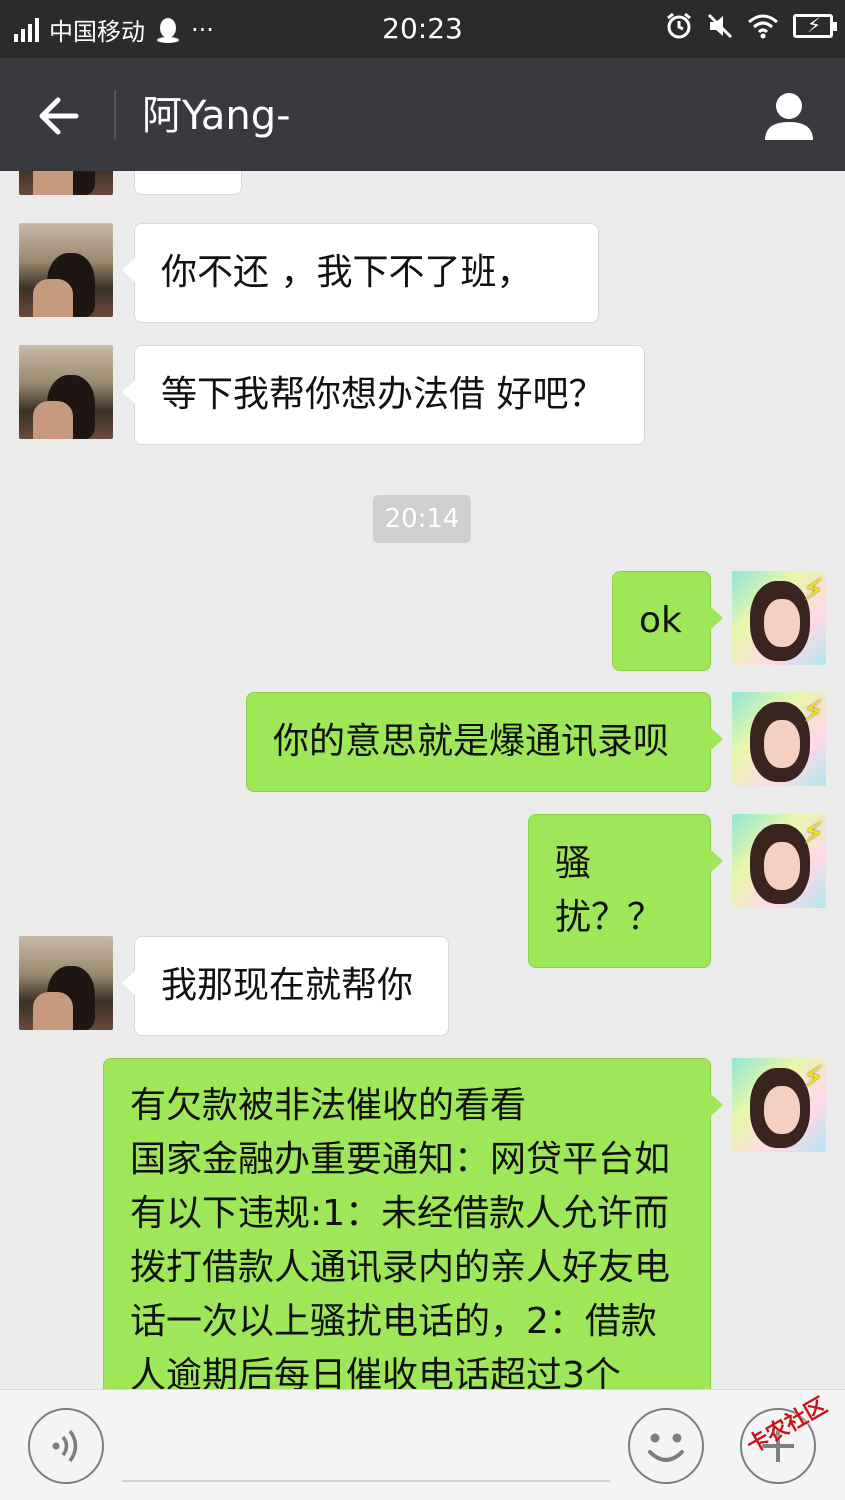 This screenshot has height=1500, width=845. I want to click on header-divider, so click(115, 115).